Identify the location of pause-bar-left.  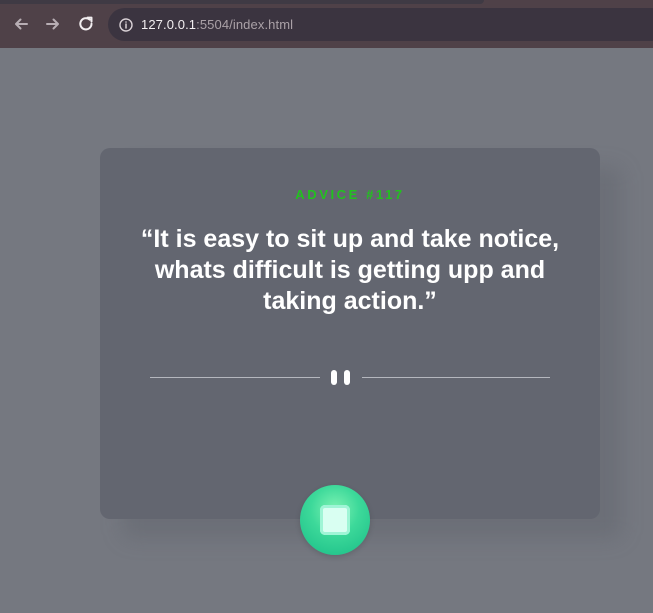
(334, 377).